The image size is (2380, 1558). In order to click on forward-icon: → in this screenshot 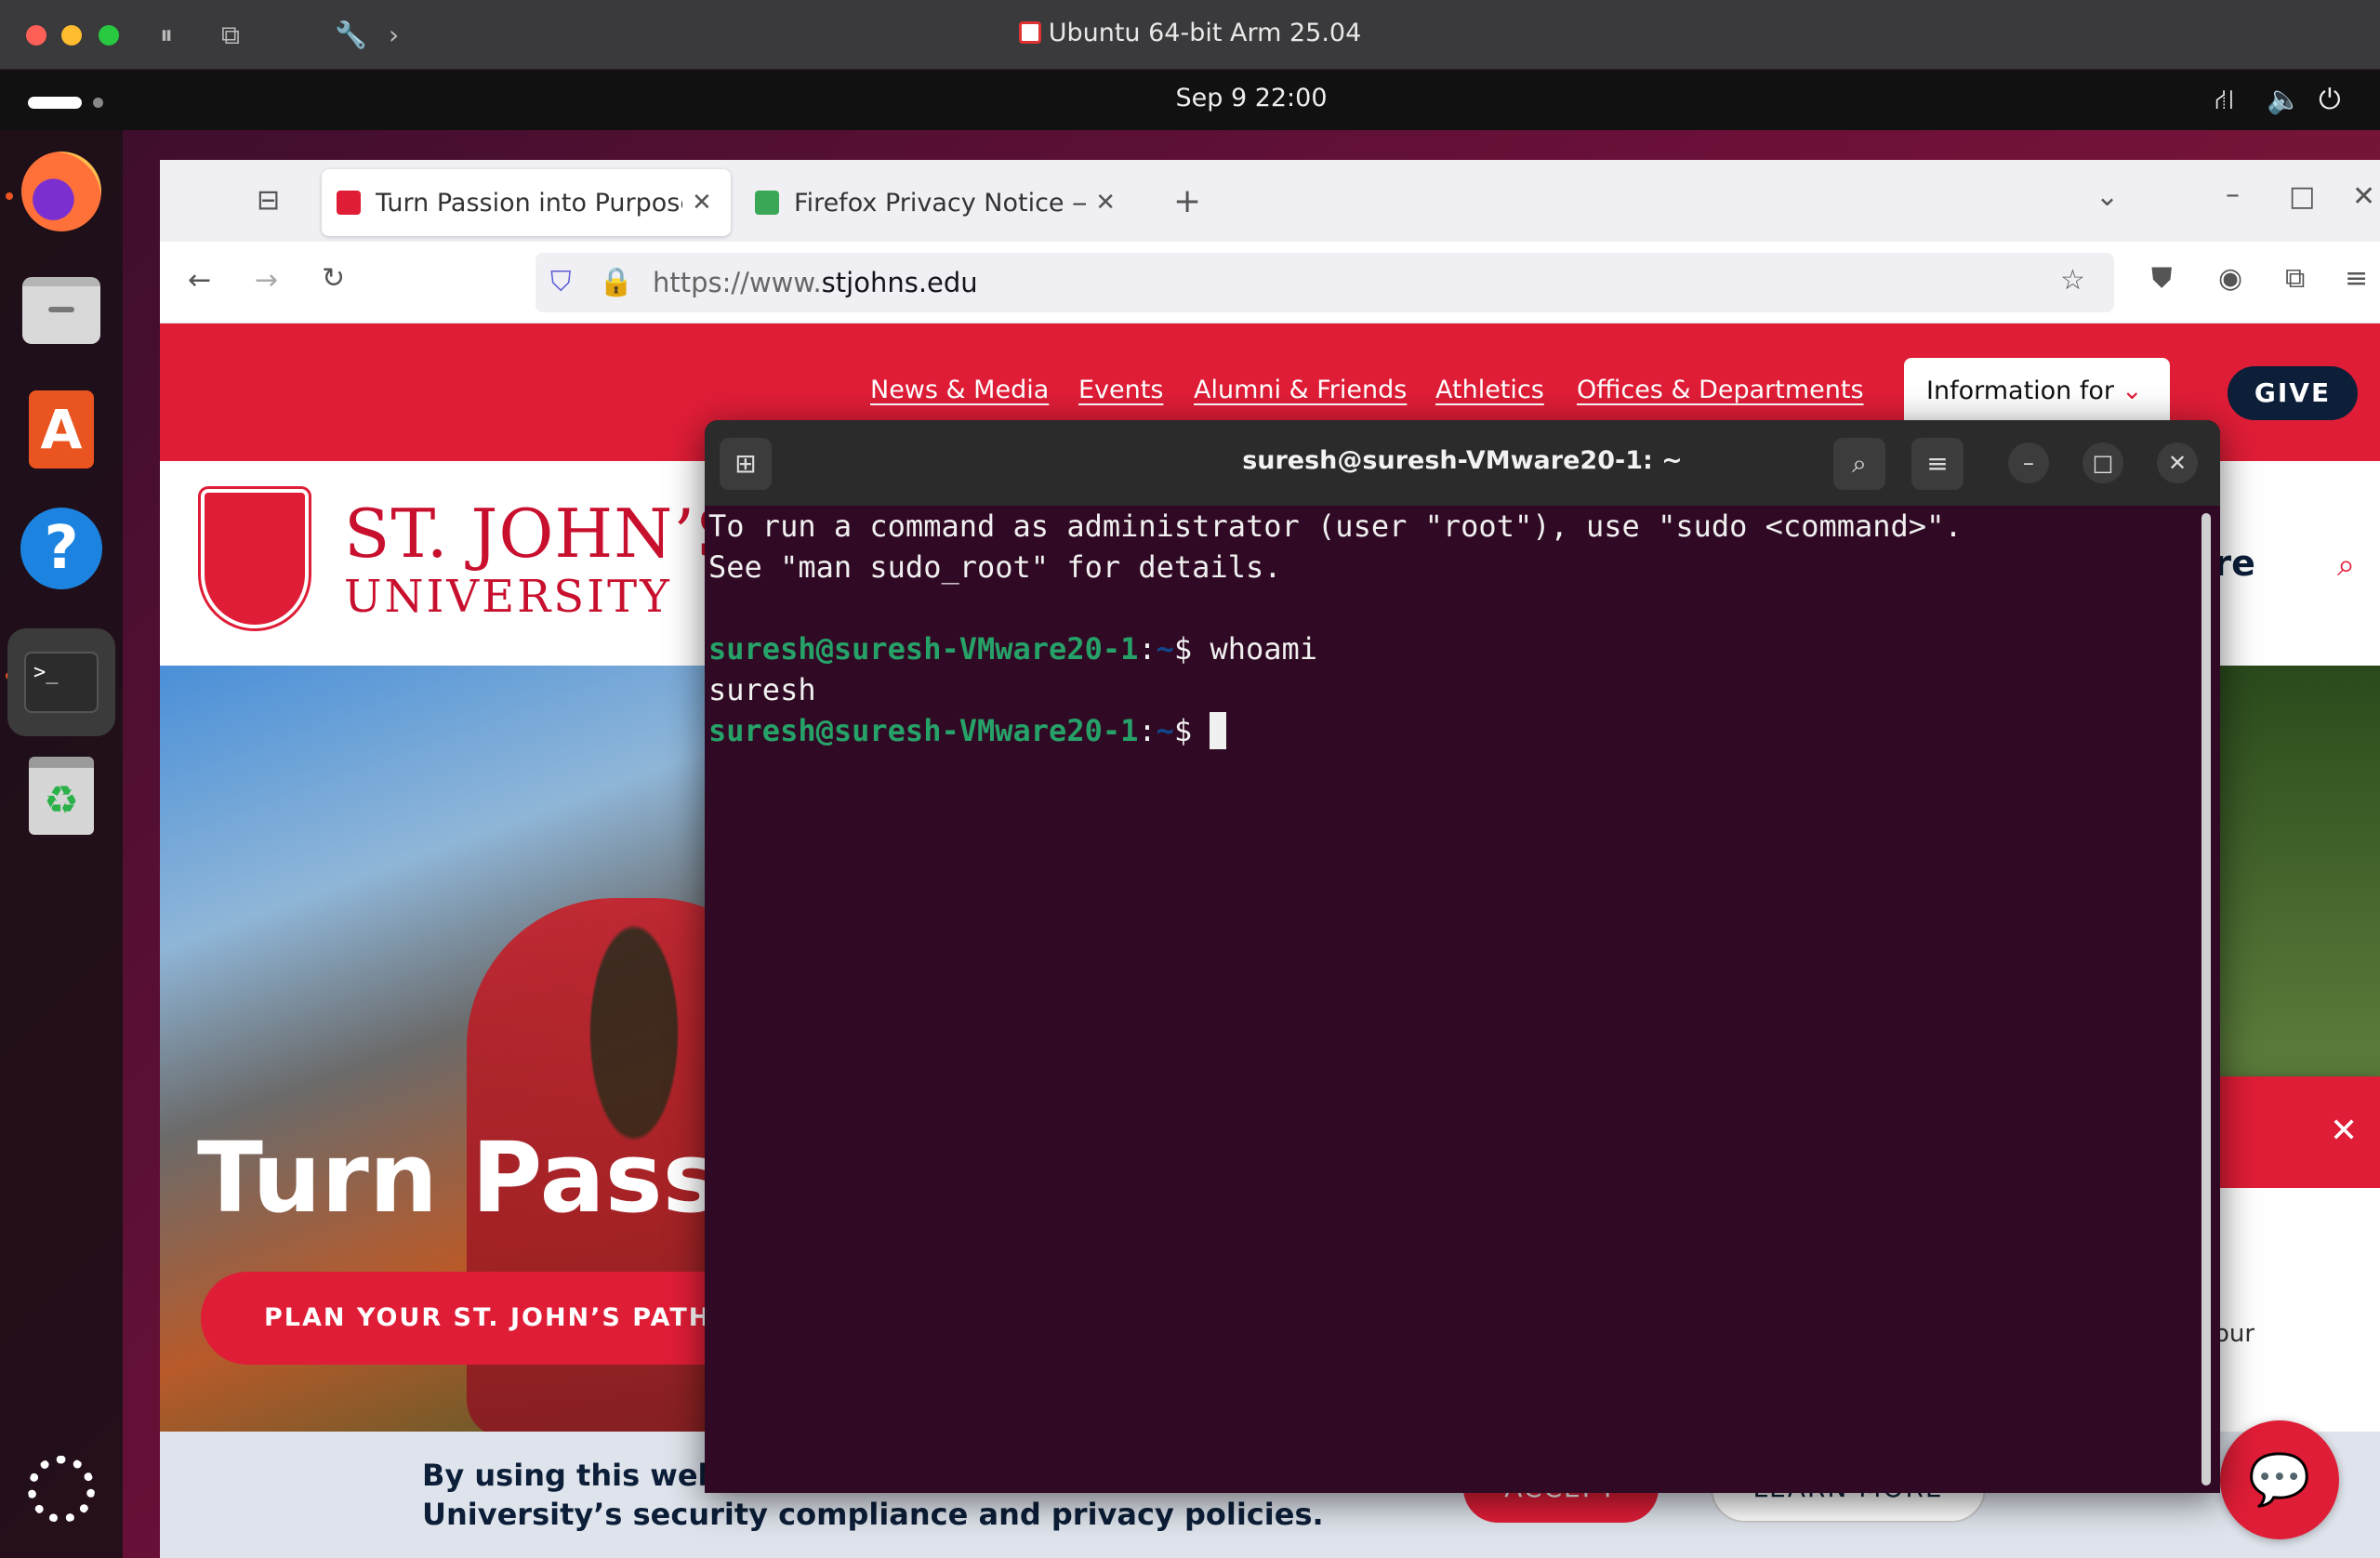, I will do `click(266, 280)`.